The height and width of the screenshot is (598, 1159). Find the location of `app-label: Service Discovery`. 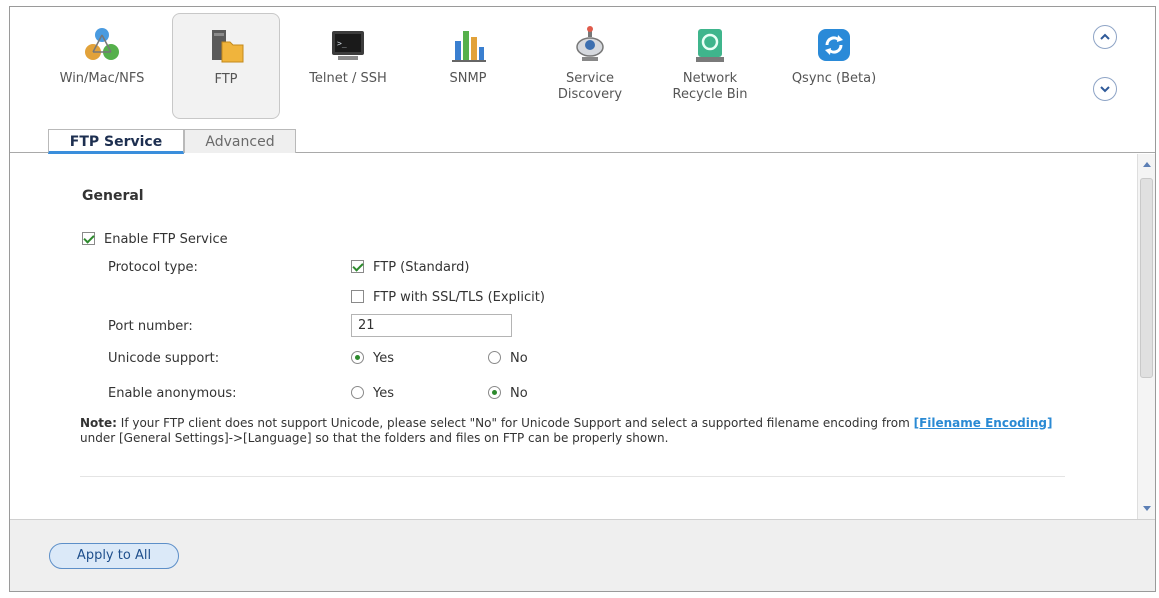

app-label: Service Discovery is located at coordinates (590, 86).